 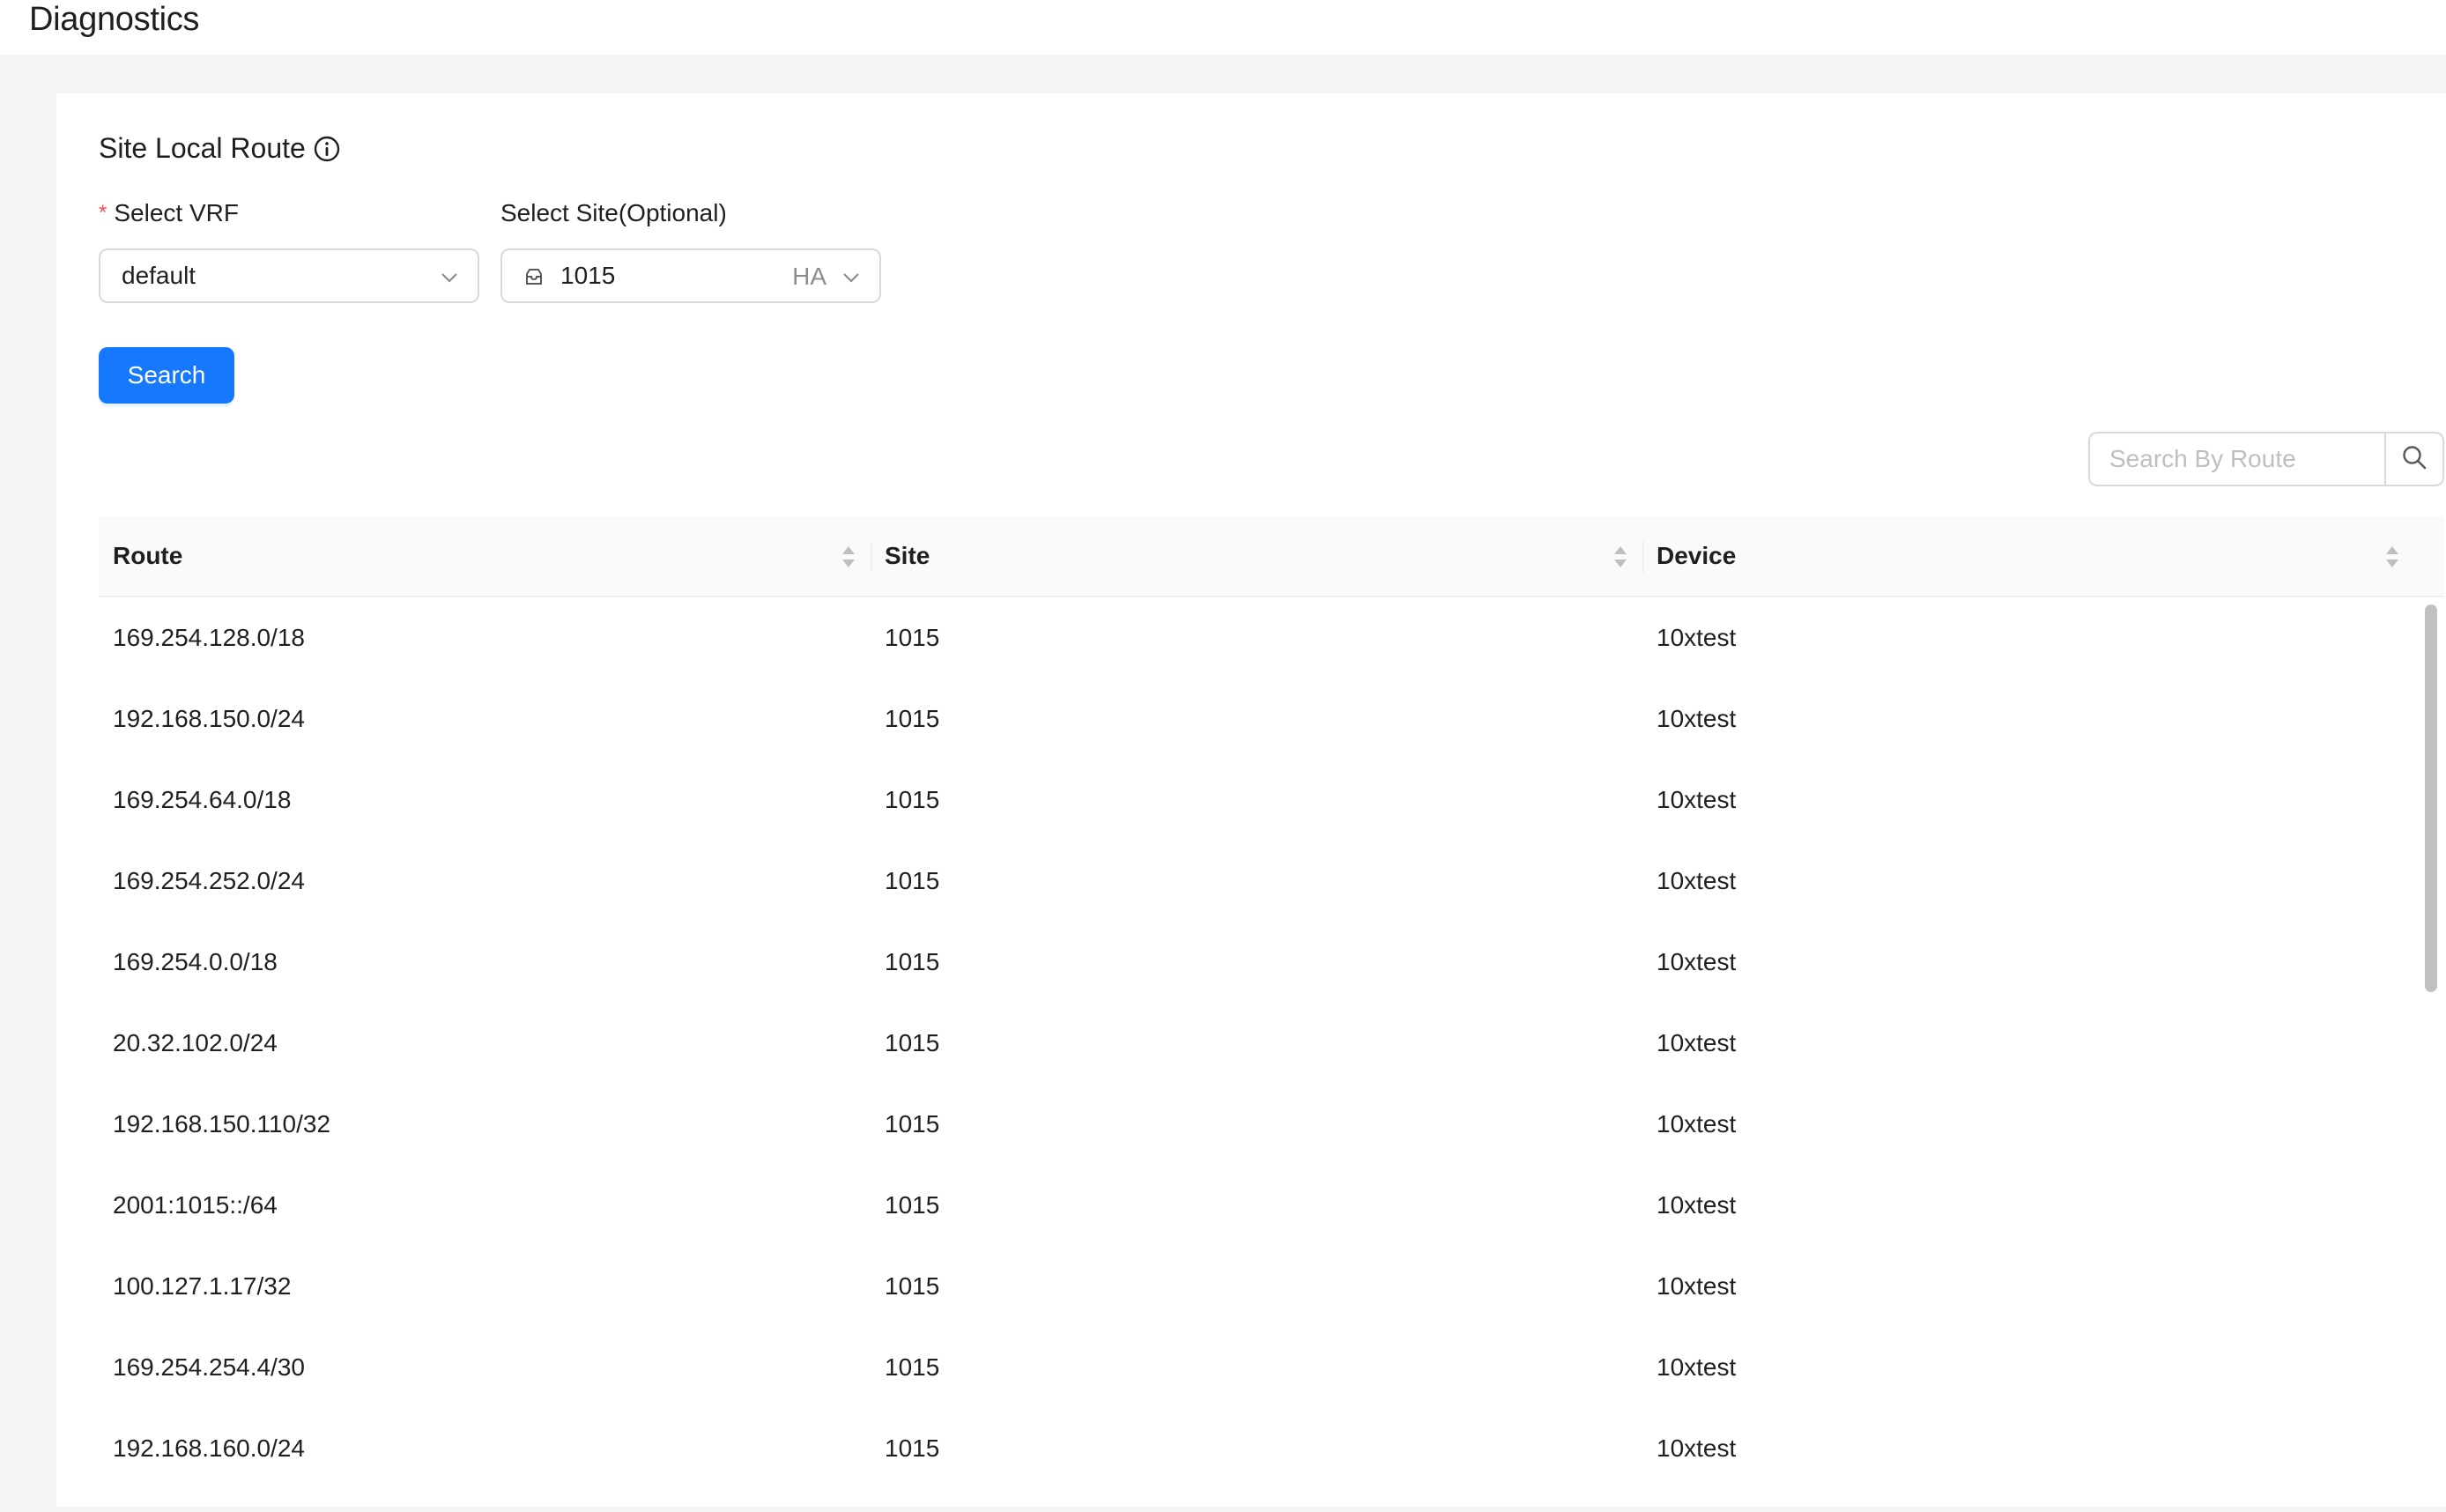 I want to click on site-select: 1015 HA, so click(x=690, y=275).